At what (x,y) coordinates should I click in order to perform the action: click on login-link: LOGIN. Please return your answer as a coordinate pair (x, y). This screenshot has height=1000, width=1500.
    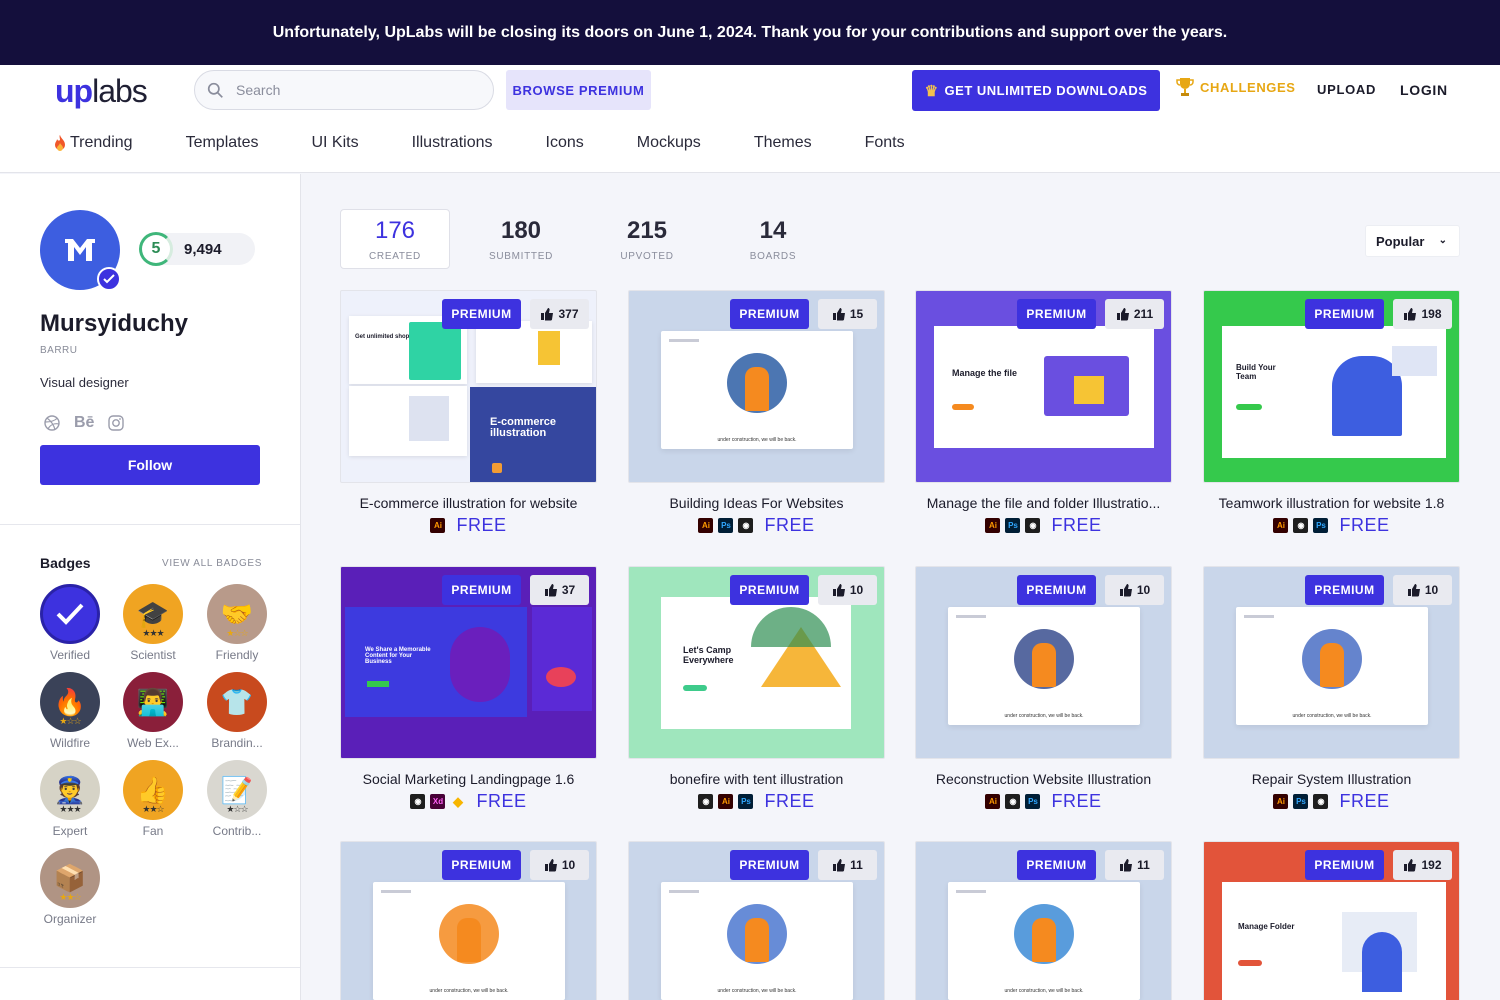
    Looking at the image, I should click on (1424, 90).